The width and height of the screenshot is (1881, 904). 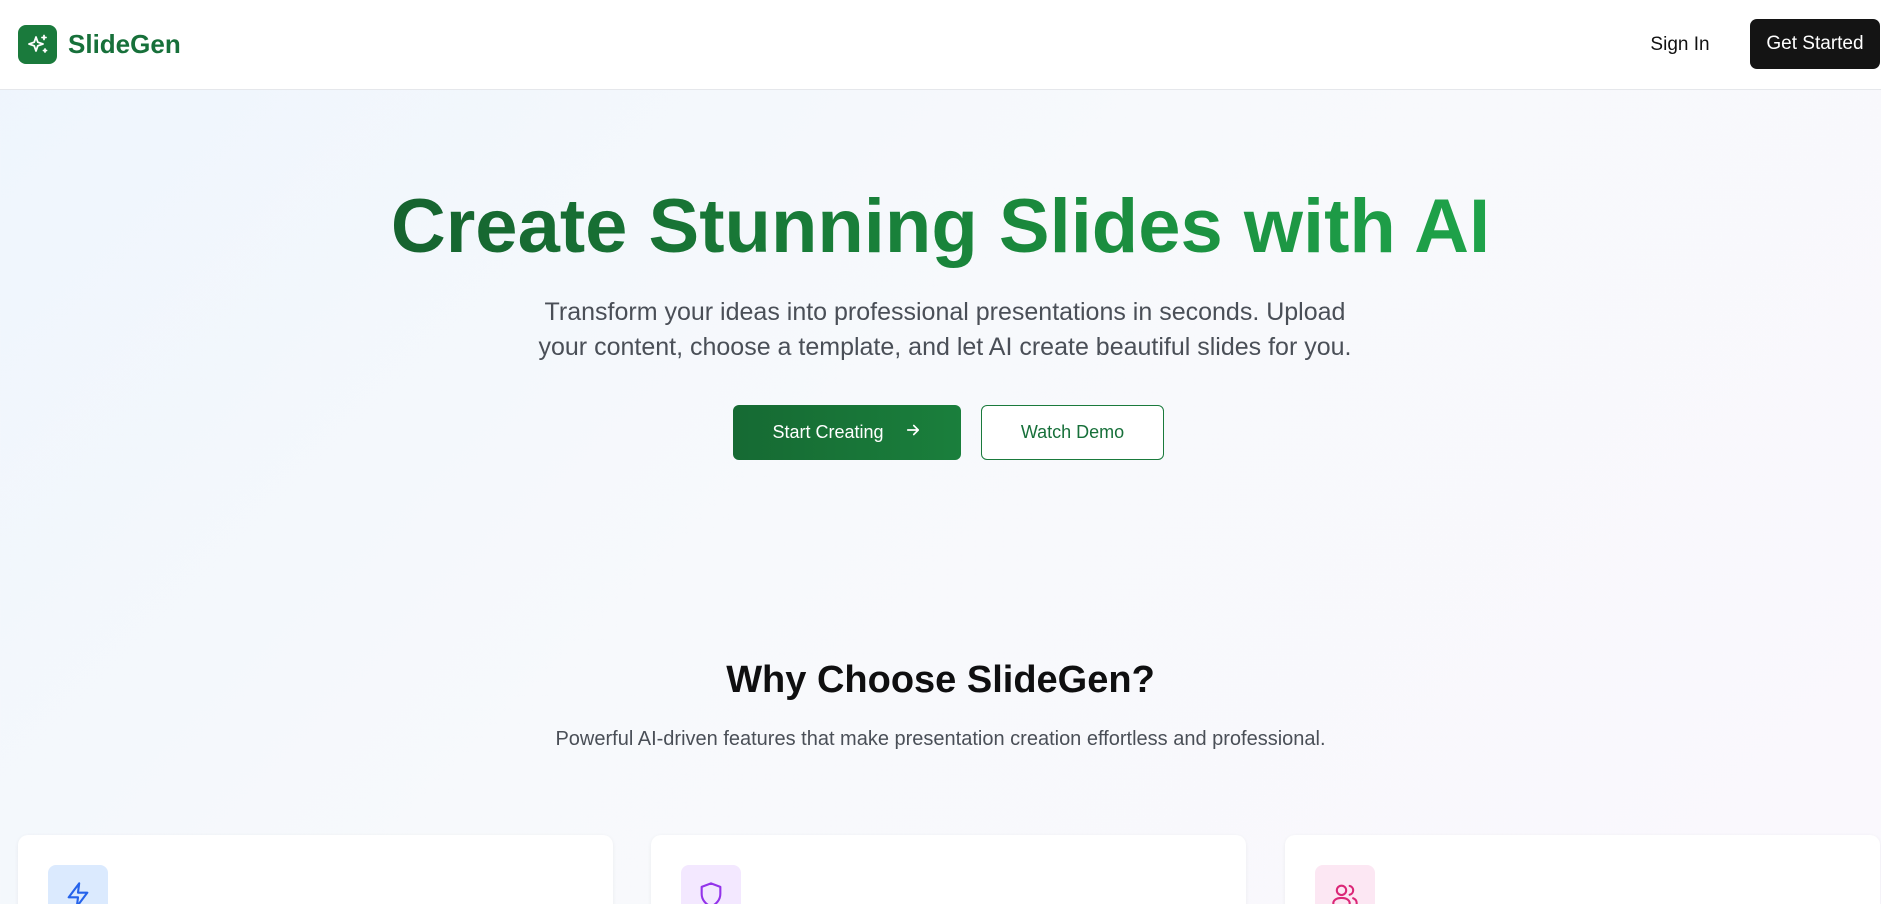 What do you see at coordinates (948, 869) in the screenshot?
I see `feature-card-security` at bounding box center [948, 869].